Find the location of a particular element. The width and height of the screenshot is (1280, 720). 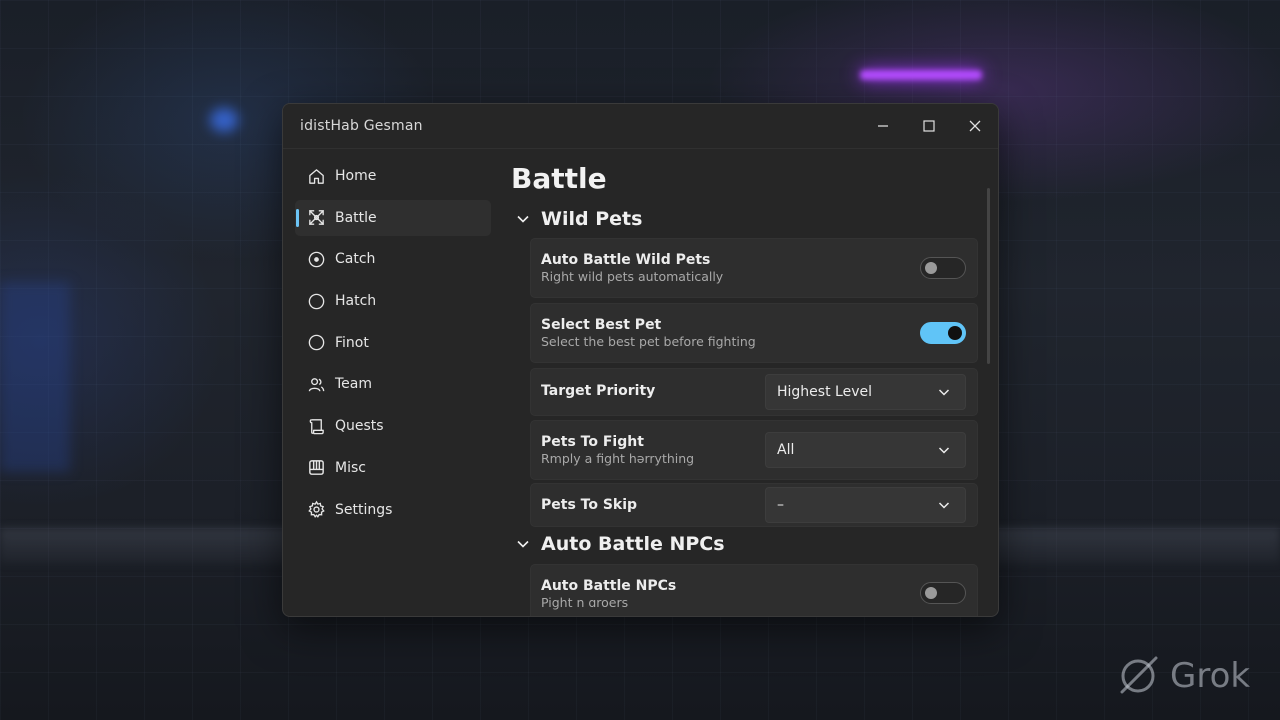

sidebar-item-settings: Settings is located at coordinates (393, 510).